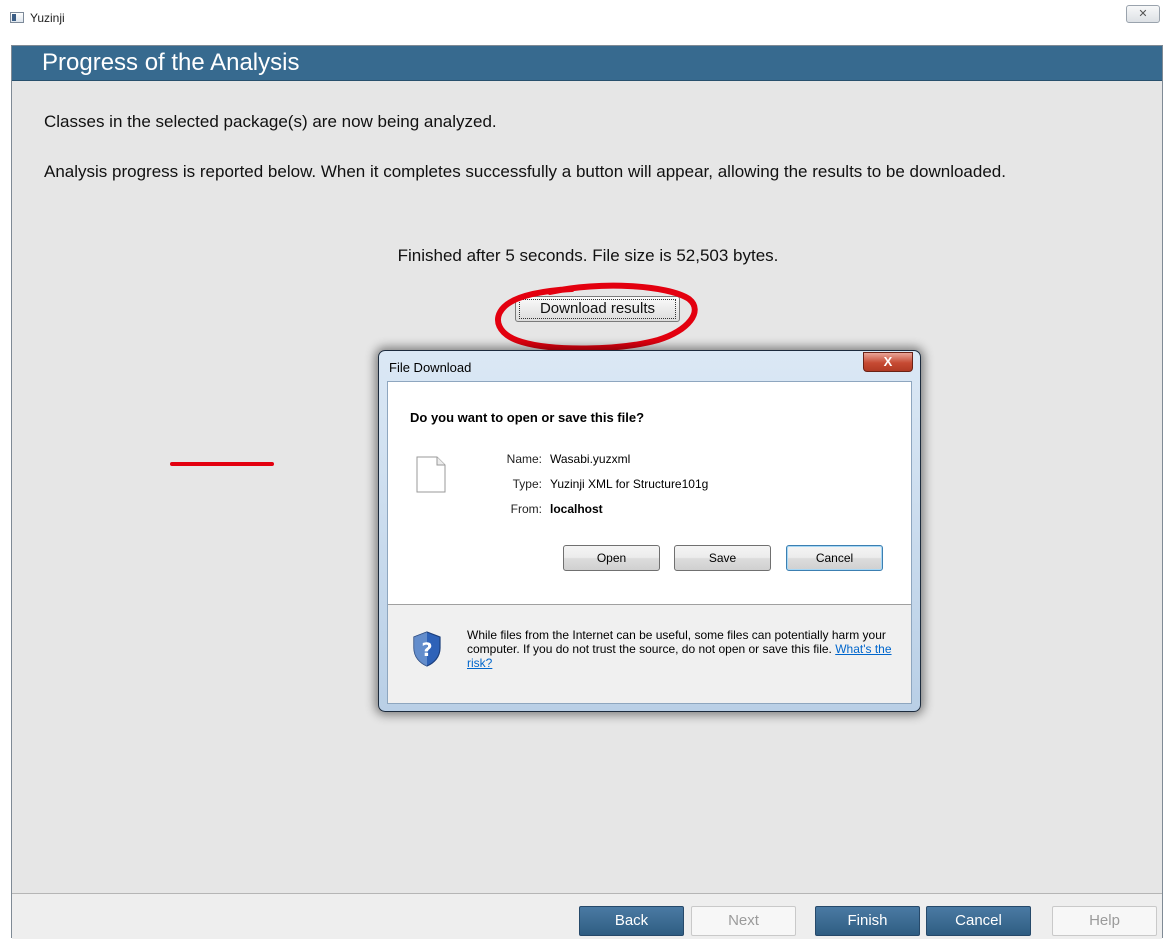 The image size is (1172, 941). I want to click on window-close-button: ✕, so click(1143, 14).